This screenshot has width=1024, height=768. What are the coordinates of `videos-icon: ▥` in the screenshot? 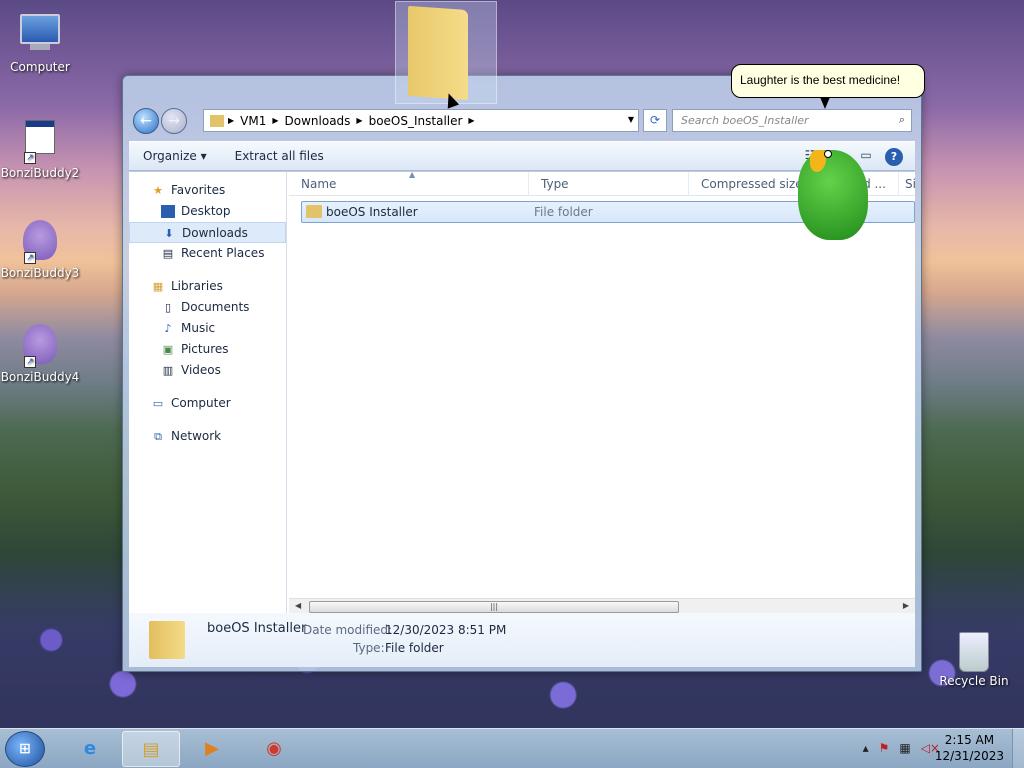 It's located at (168, 370).